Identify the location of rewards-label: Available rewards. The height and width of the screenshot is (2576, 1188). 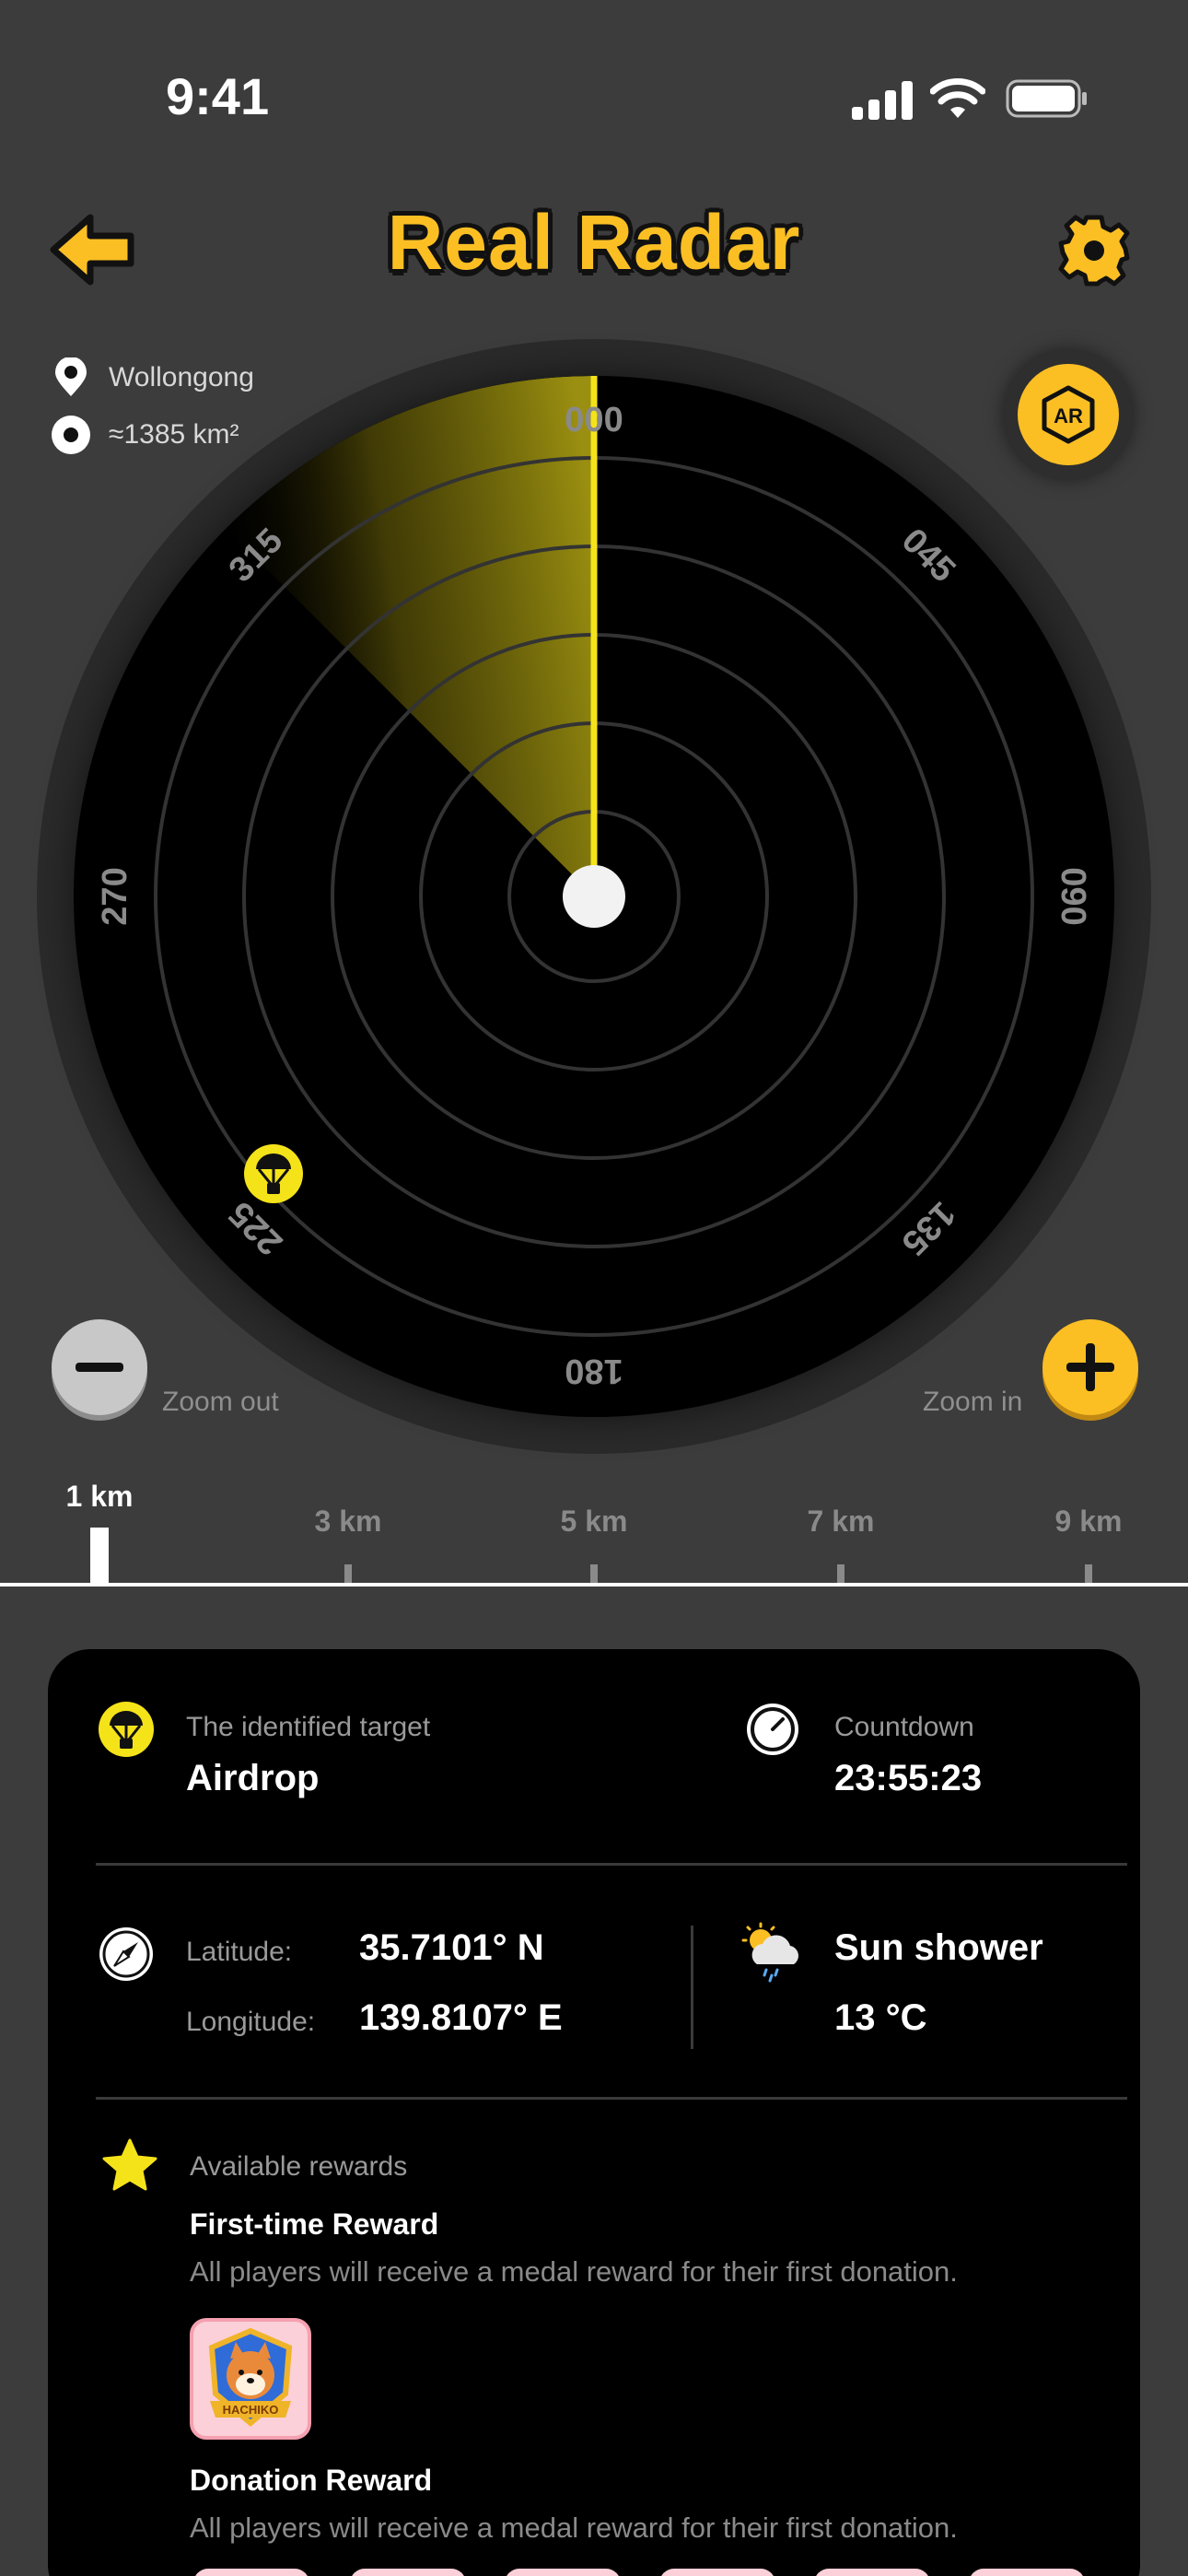
(299, 2166).